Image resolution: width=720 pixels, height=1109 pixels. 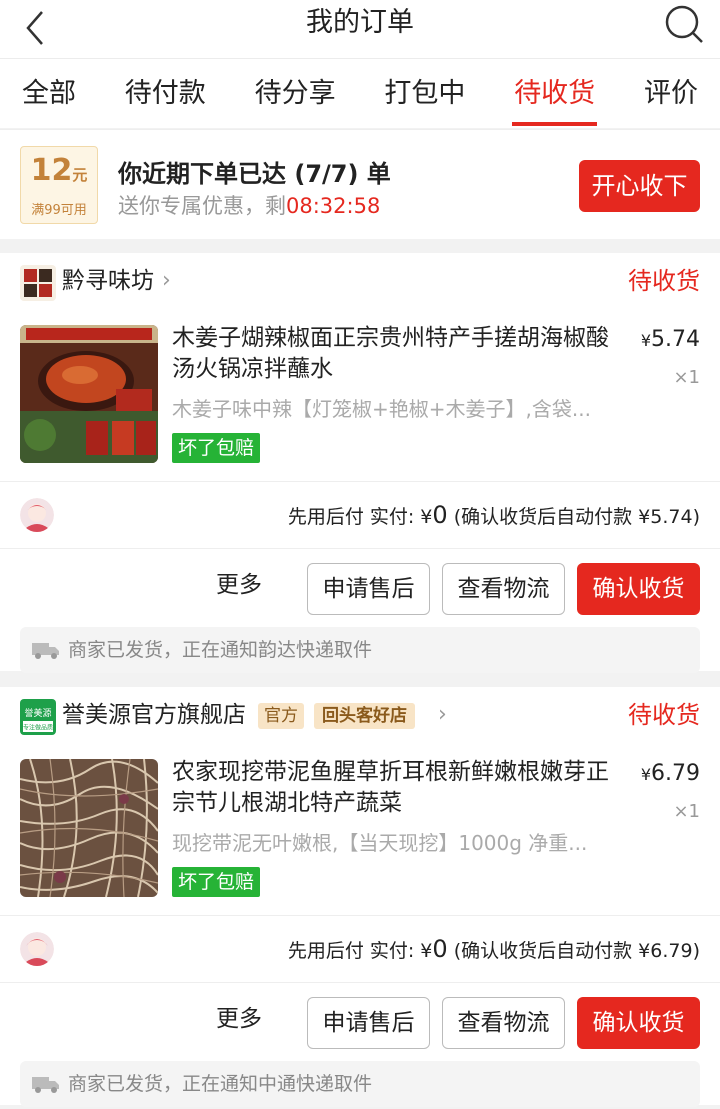 What do you see at coordinates (424, 93) in the screenshot?
I see `tab-packing: 打包中` at bounding box center [424, 93].